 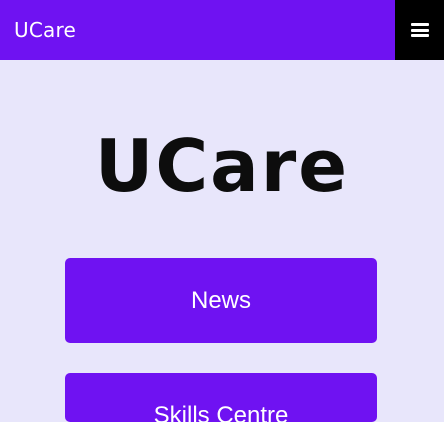 What do you see at coordinates (45, 30) in the screenshot?
I see `app-title: UCare` at bounding box center [45, 30].